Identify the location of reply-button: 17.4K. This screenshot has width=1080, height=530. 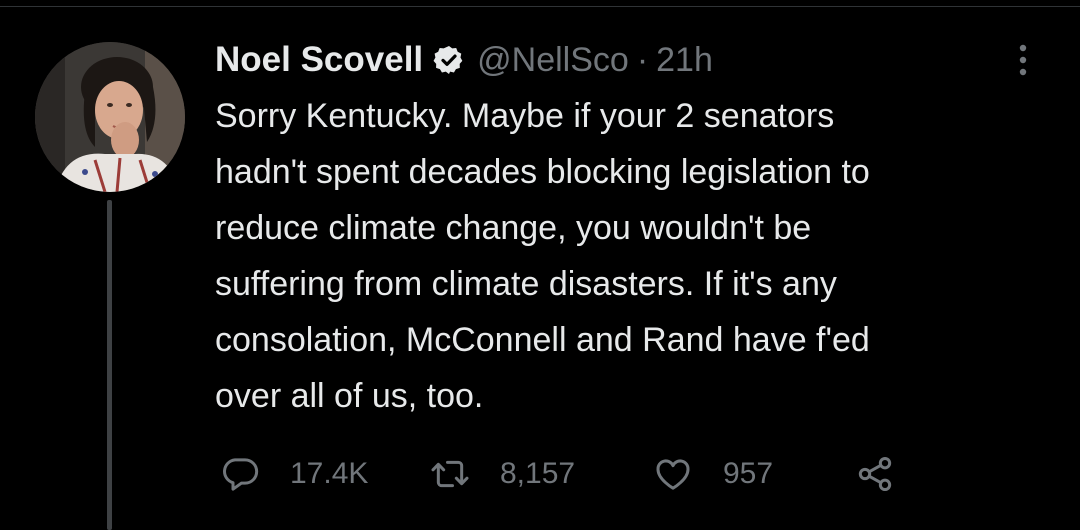
(294, 474).